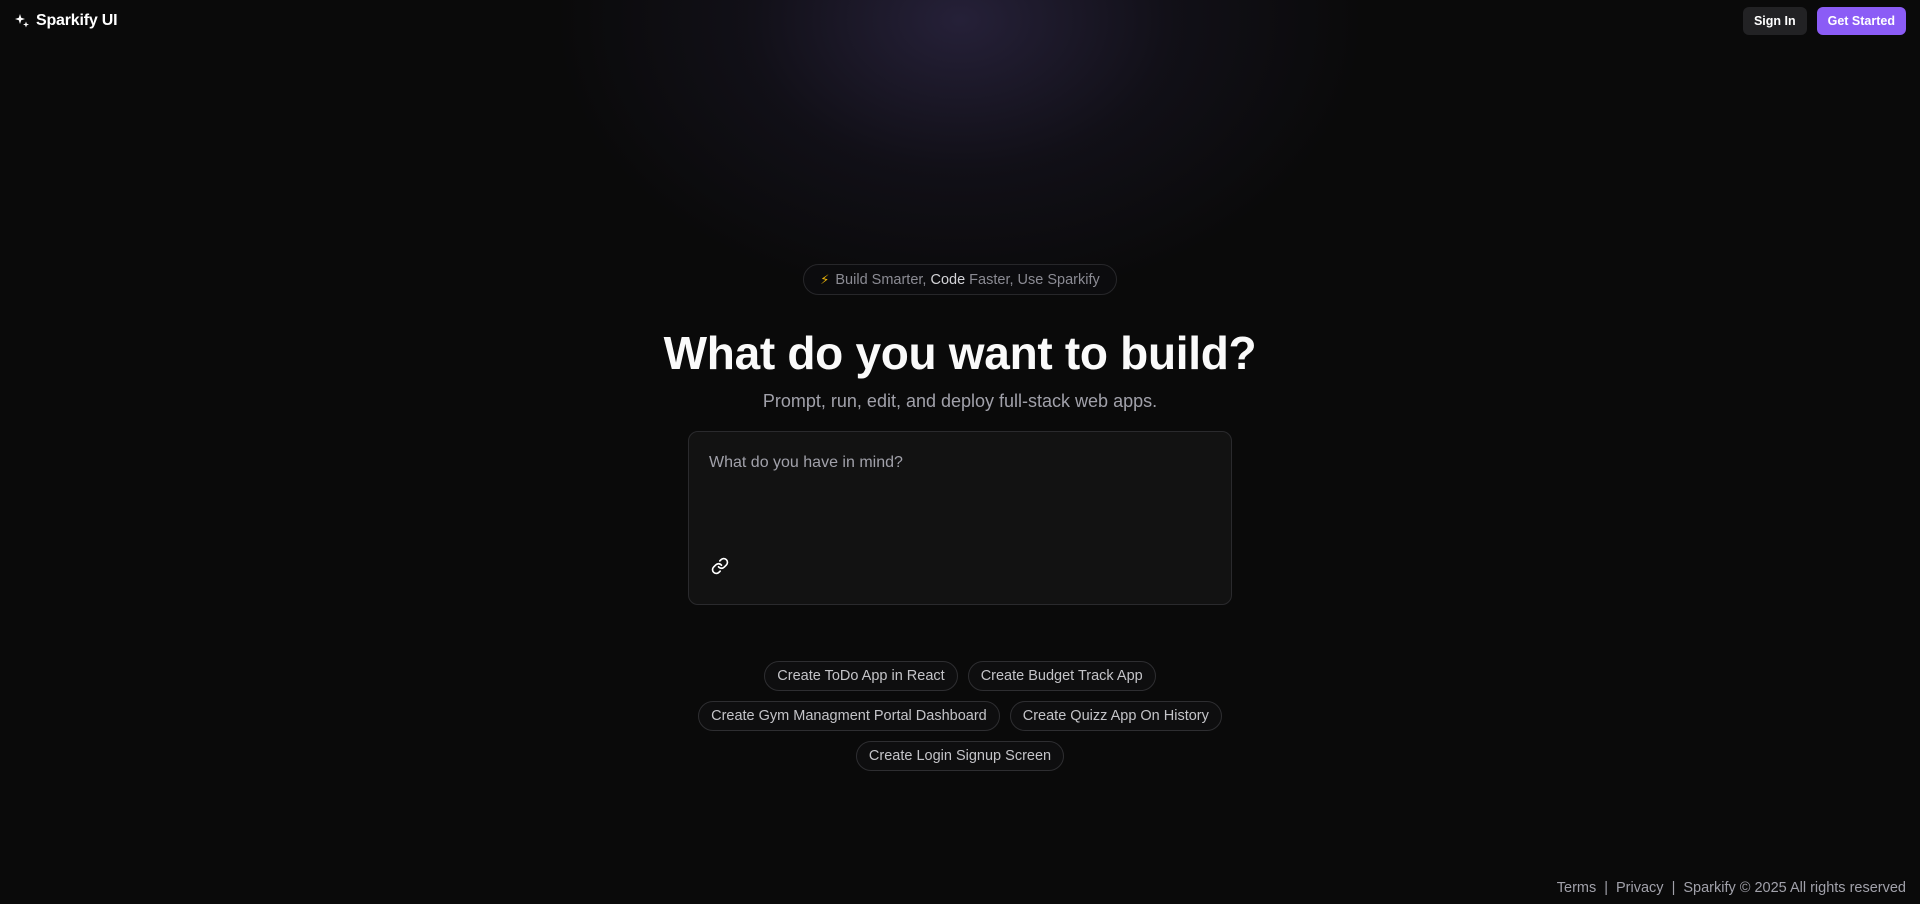 The width and height of the screenshot is (1920, 904). Describe the element at coordinates (1061, 675) in the screenshot. I see `suggestion-chip-budget-app: Create Budget Track App` at that location.